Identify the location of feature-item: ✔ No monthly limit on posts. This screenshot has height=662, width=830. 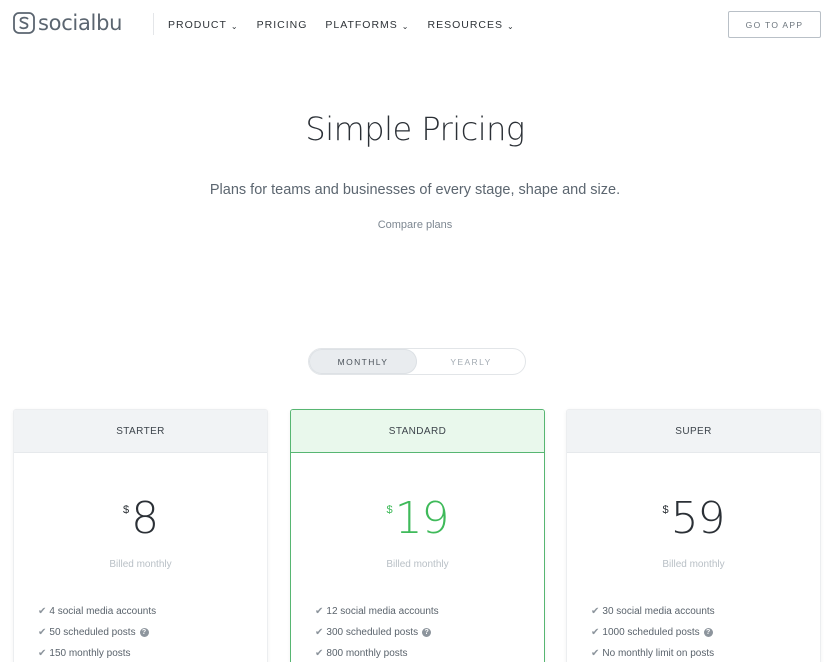
(653, 652).